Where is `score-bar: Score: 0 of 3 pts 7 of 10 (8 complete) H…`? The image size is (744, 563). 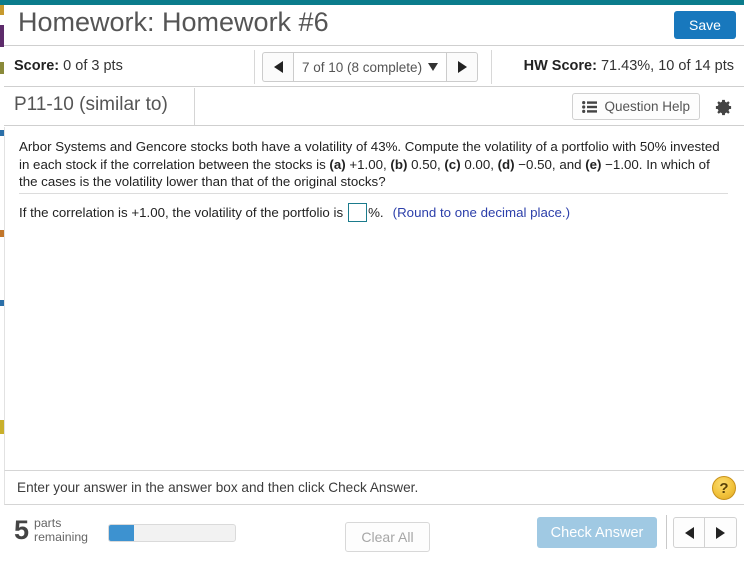 score-bar: Score: 0 of 3 pts 7 of 10 (8 complete) H… is located at coordinates (374, 67).